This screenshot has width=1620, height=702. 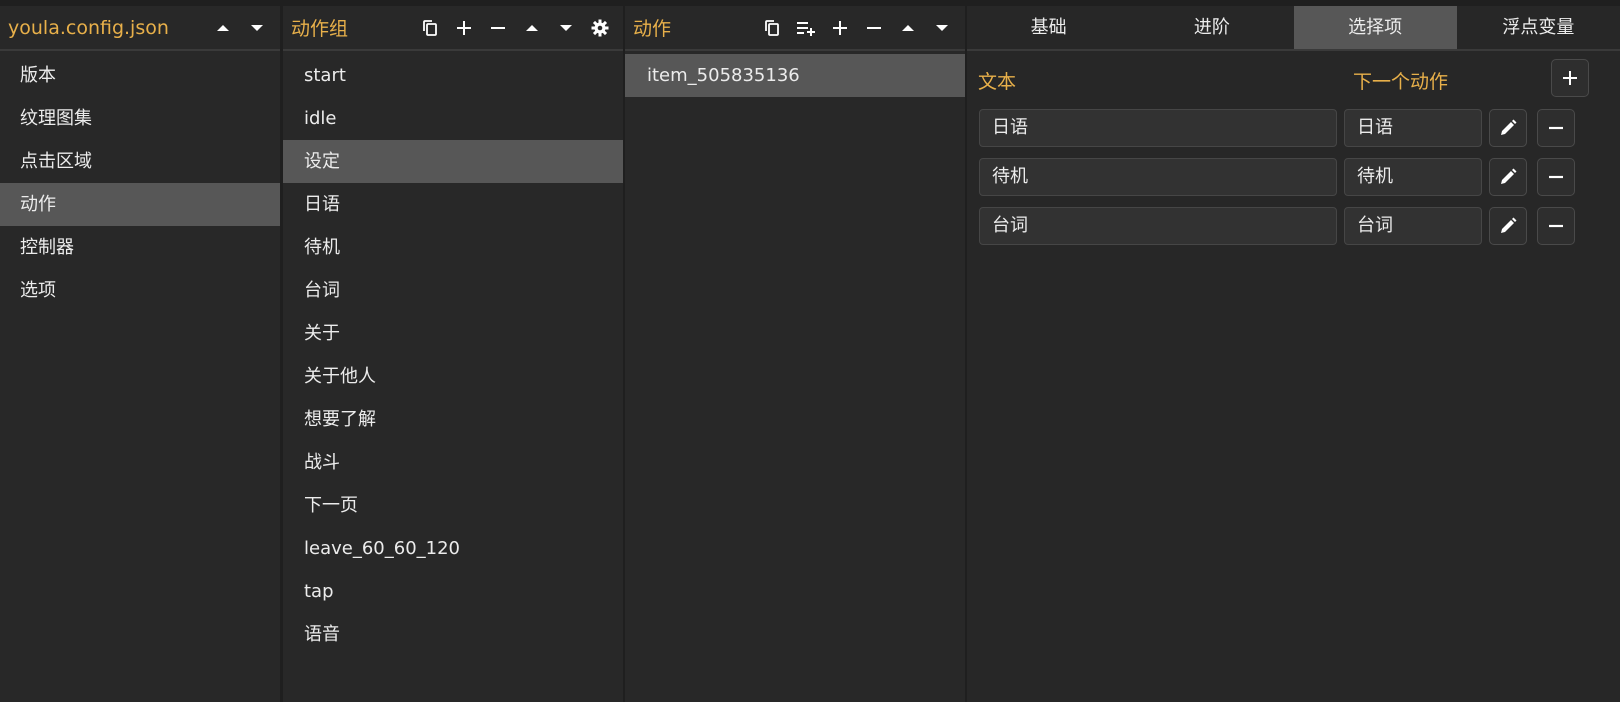 I want to click on motion-group-item: tap, so click(x=453, y=591).